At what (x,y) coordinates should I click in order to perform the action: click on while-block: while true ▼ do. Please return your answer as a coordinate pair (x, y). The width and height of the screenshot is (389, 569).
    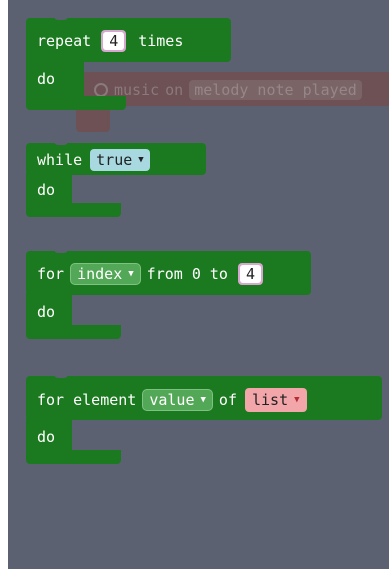
    Looking at the image, I should click on (116, 179).